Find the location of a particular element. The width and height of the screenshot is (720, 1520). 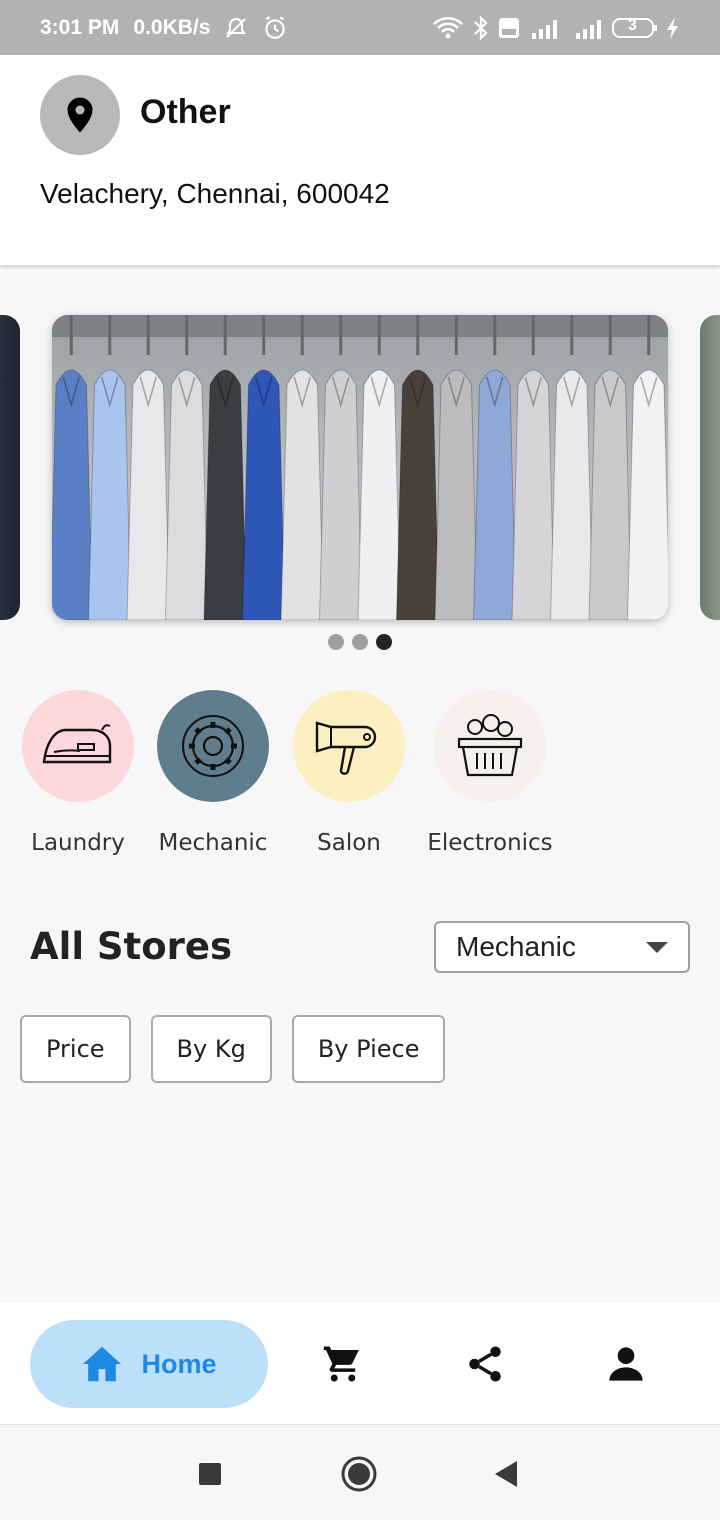

category-label: Salon is located at coordinates (349, 843).